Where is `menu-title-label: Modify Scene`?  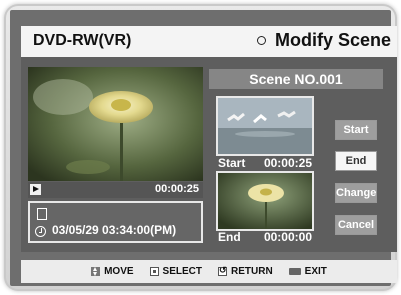
menu-title-label: Modify Scene is located at coordinates (332, 40).